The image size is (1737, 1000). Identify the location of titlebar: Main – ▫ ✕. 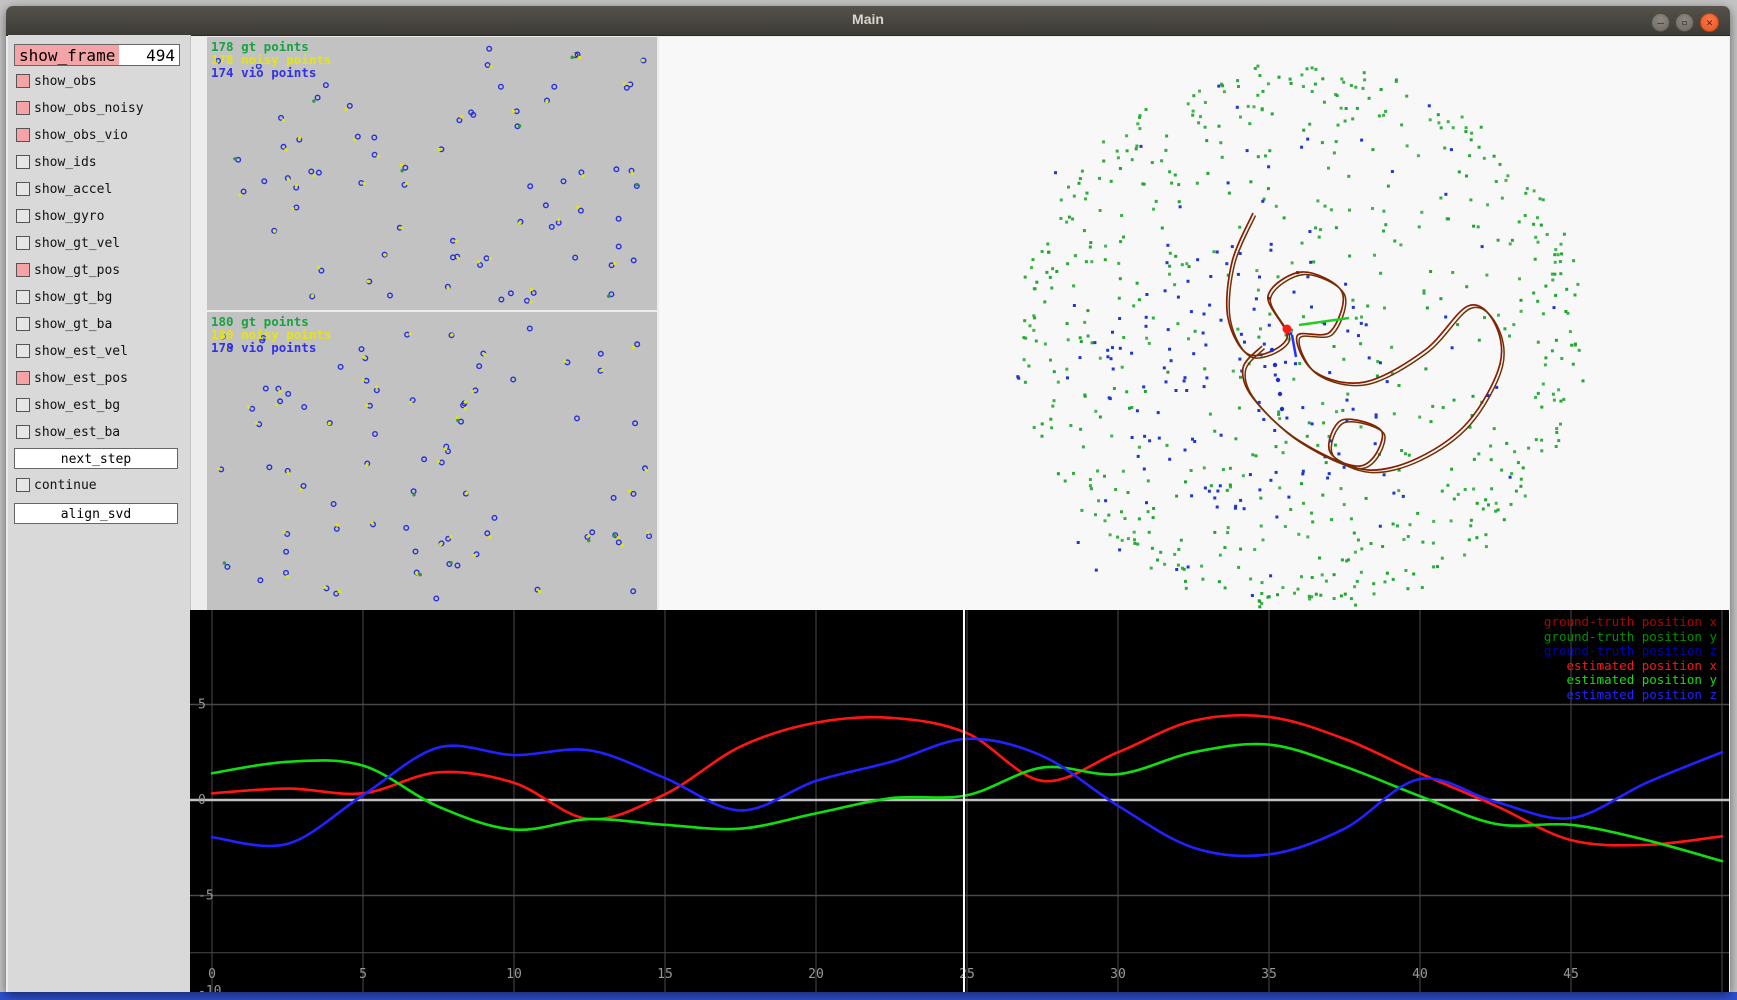
(868, 21).